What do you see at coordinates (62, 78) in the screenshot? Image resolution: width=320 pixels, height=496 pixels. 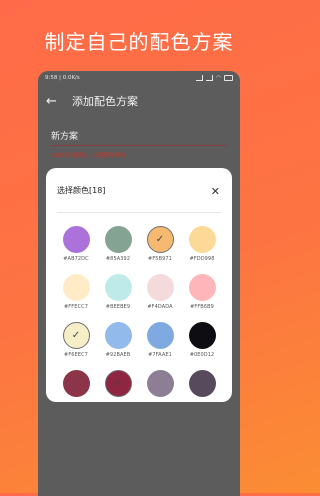 I see `status-time: 9:58 | 0.0K/s` at bounding box center [62, 78].